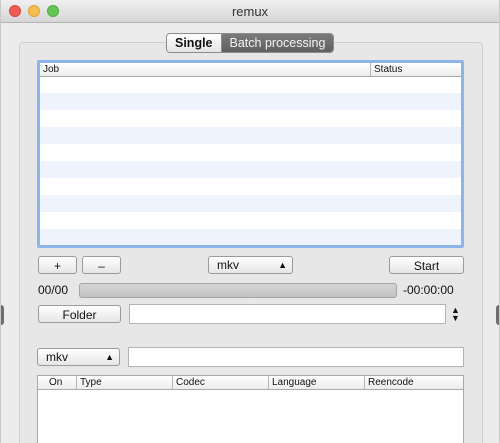 The width and height of the screenshot is (500, 443). Describe the element at coordinates (78, 357) in the screenshot. I see `track-format-popup: mkv ▲` at that location.